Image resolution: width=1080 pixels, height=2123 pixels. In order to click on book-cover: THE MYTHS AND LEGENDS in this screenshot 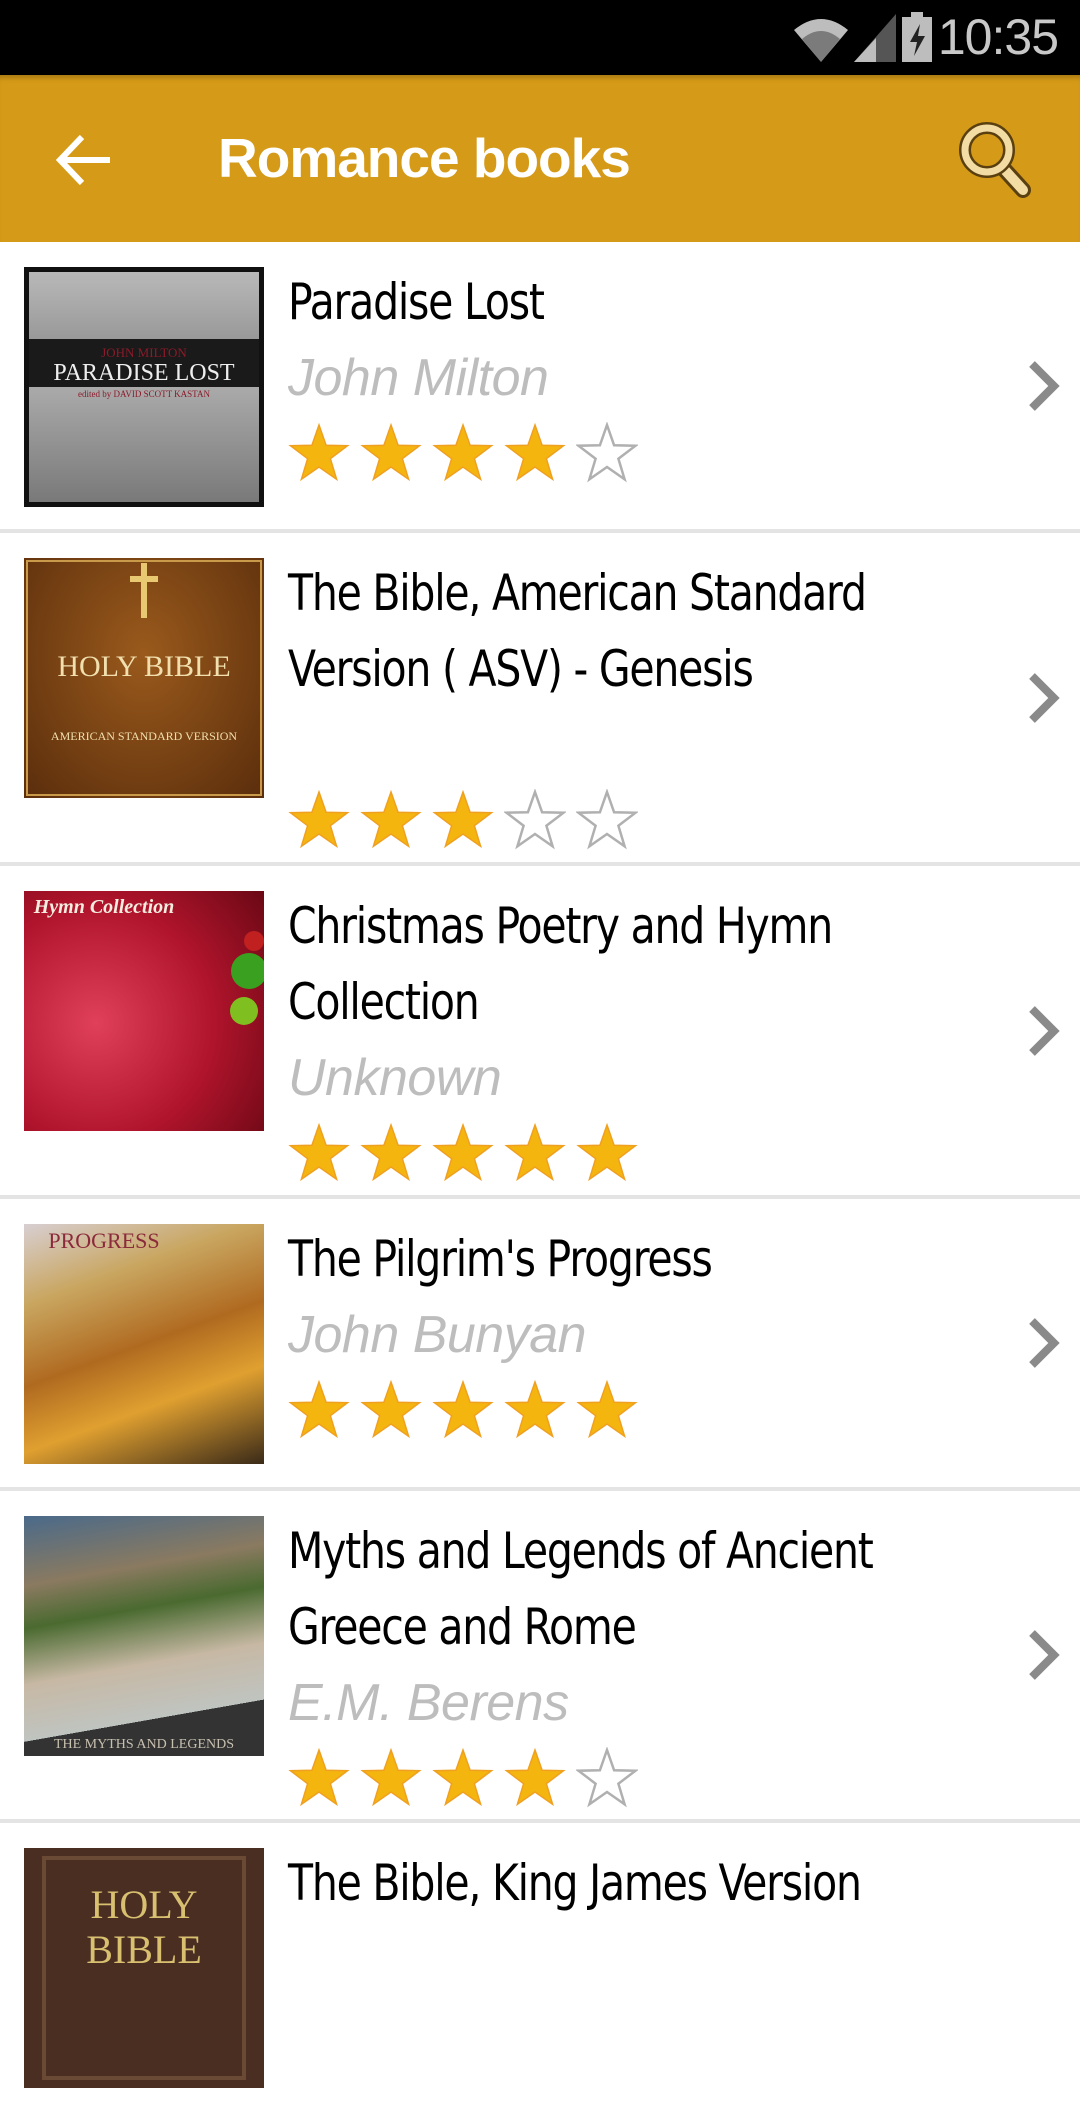, I will do `click(144, 1636)`.